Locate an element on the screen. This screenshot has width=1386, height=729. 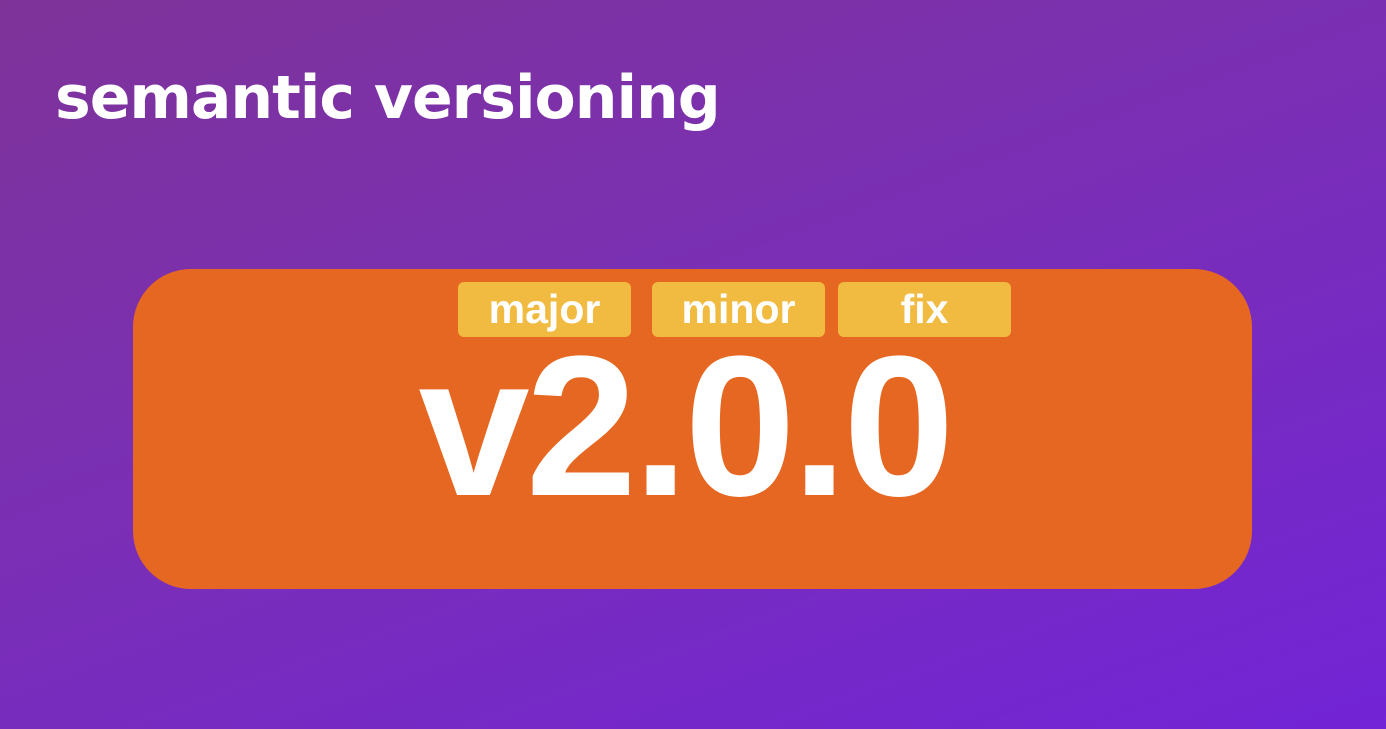
version-number: v2.0.0 is located at coordinates (686, 426).